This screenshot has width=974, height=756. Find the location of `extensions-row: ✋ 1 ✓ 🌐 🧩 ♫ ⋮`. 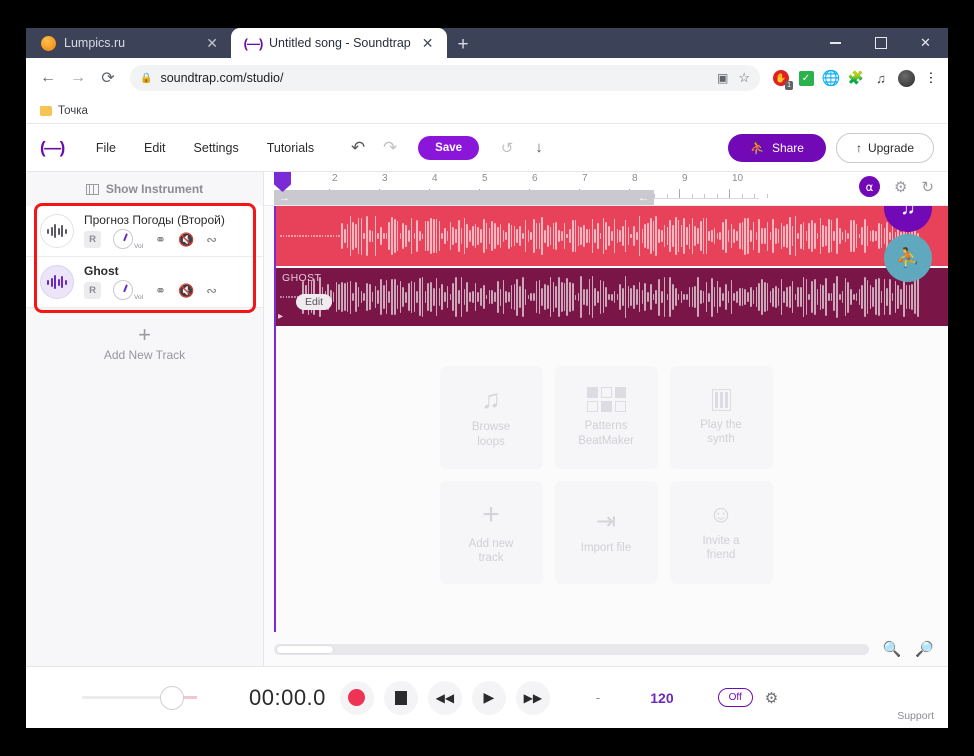

extensions-row: ✋ 1 ✓ 🌐 🧩 ♫ ⋮ is located at coordinates (854, 79).